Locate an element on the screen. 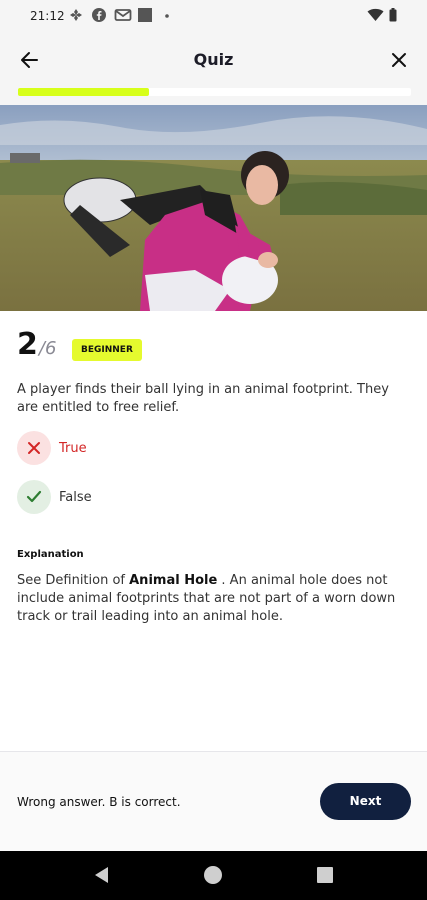  nav-recents-icon is located at coordinates (325, 875).